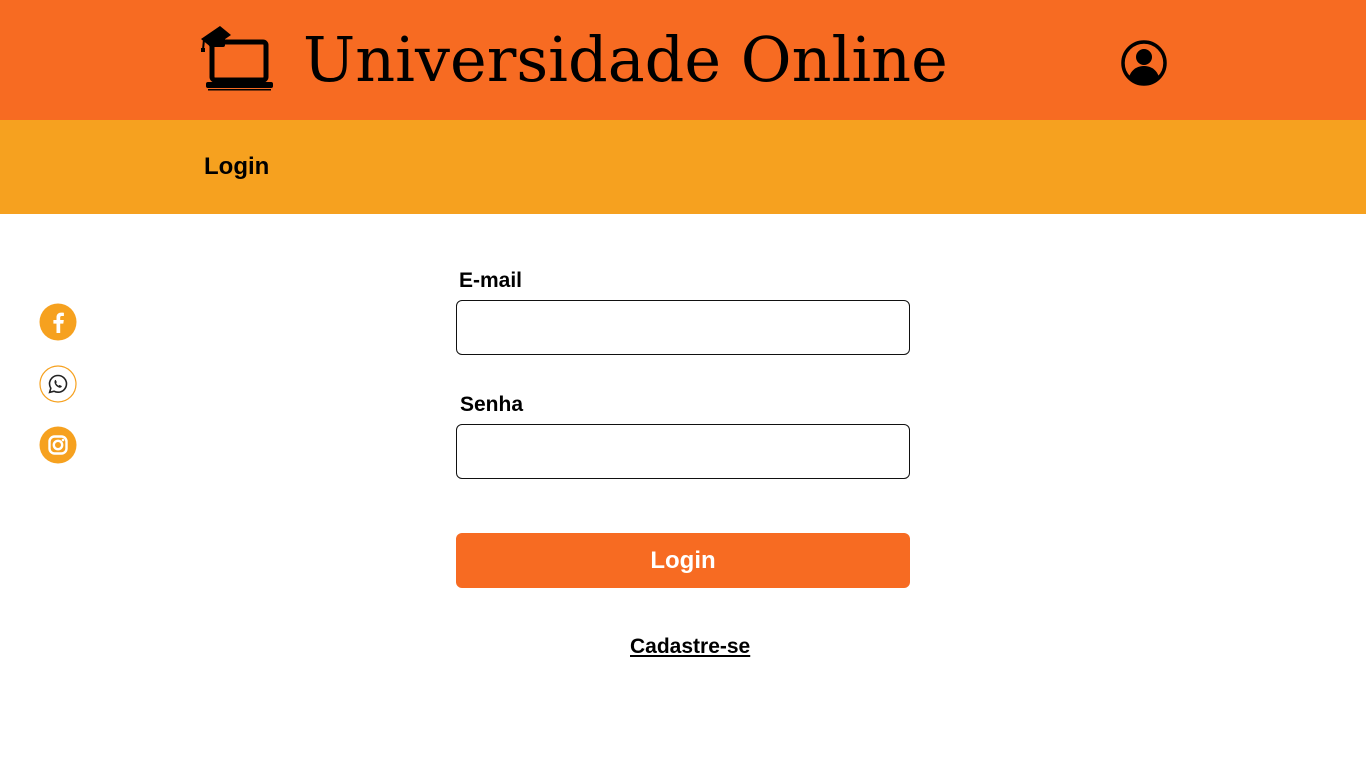 This screenshot has width=1366, height=768. What do you see at coordinates (690, 647) in the screenshot?
I see `signup-link: Cadastre-se` at bounding box center [690, 647].